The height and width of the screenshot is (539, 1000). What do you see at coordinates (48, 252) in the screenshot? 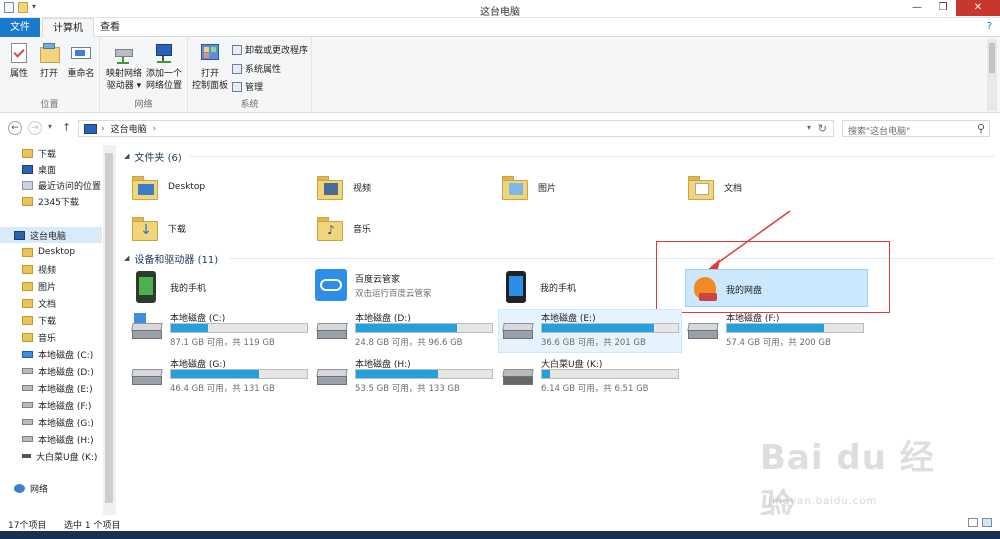
I see `nav-item-desktop: Desktop` at bounding box center [48, 252].